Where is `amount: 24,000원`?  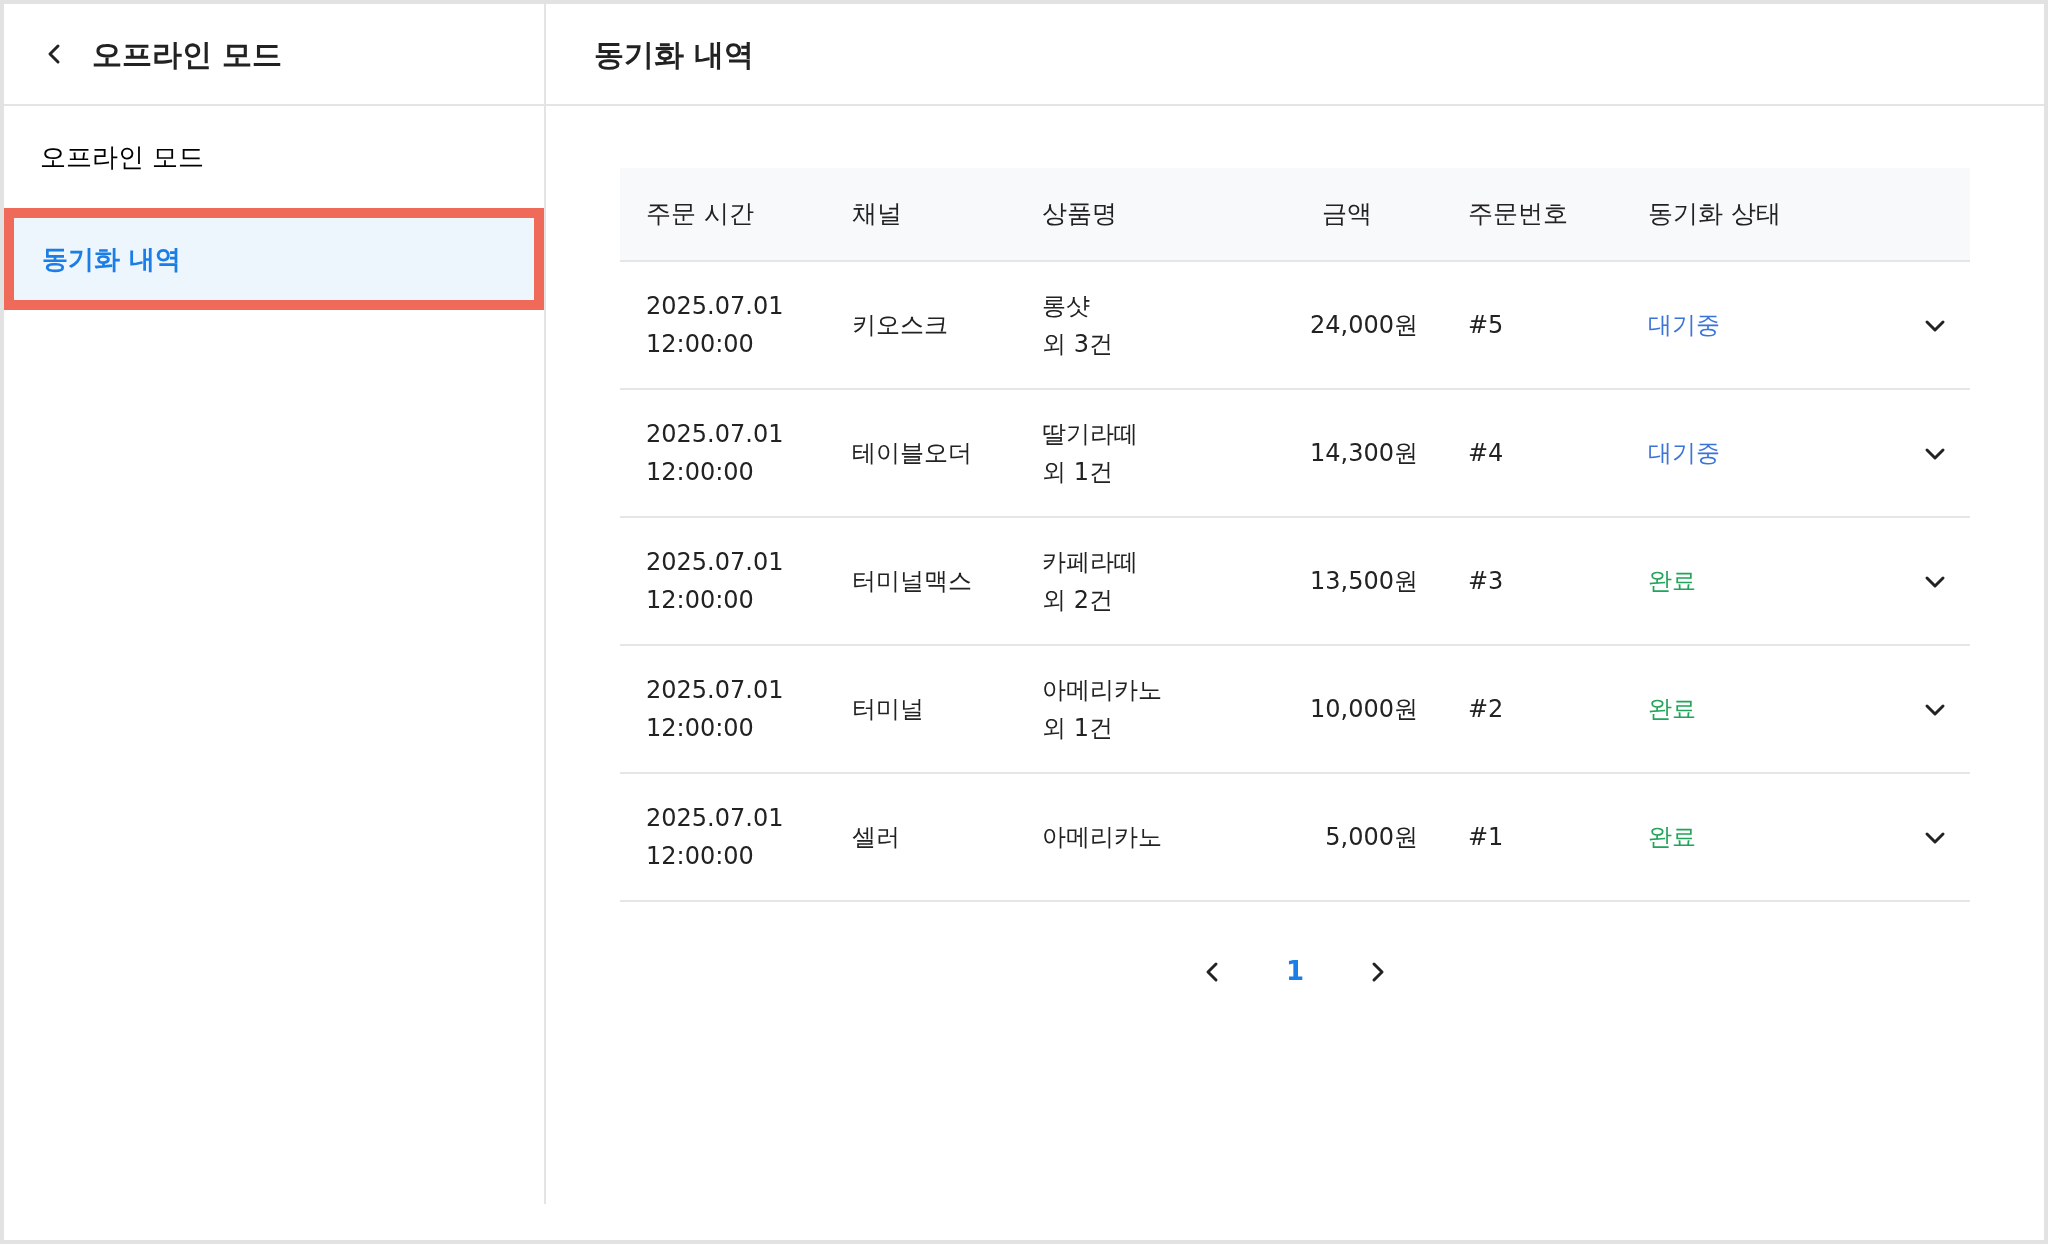
amount: 24,000원 is located at coordinates (1364, 325).